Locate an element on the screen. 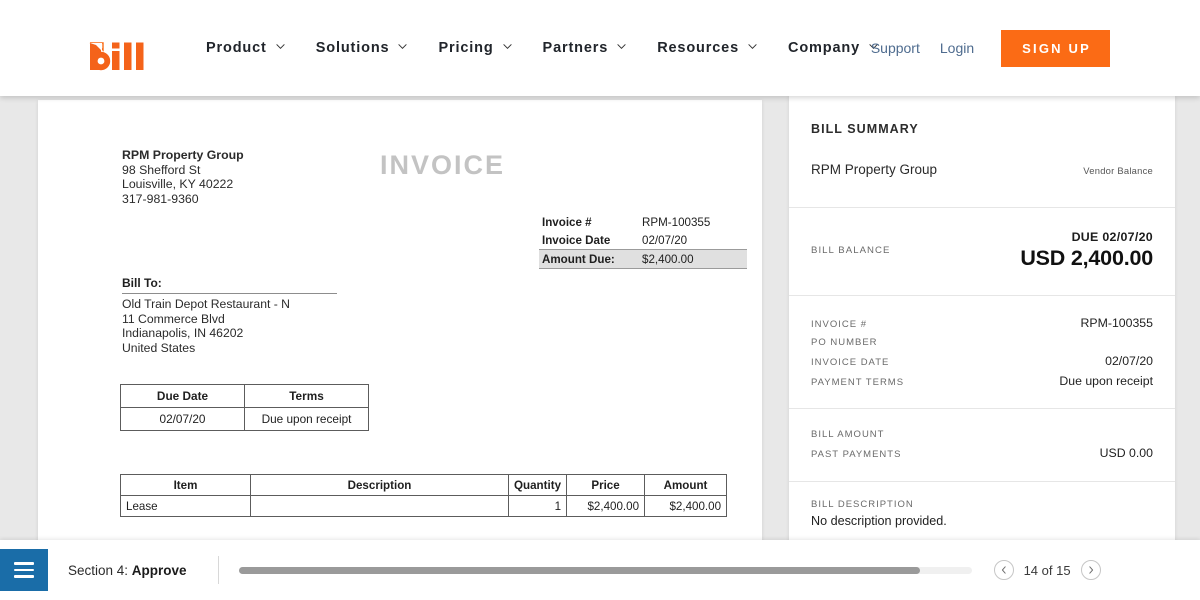 This screenshot has height=600, width=1200. section-prefix: Section 4: is located at coordinates (100, 570).